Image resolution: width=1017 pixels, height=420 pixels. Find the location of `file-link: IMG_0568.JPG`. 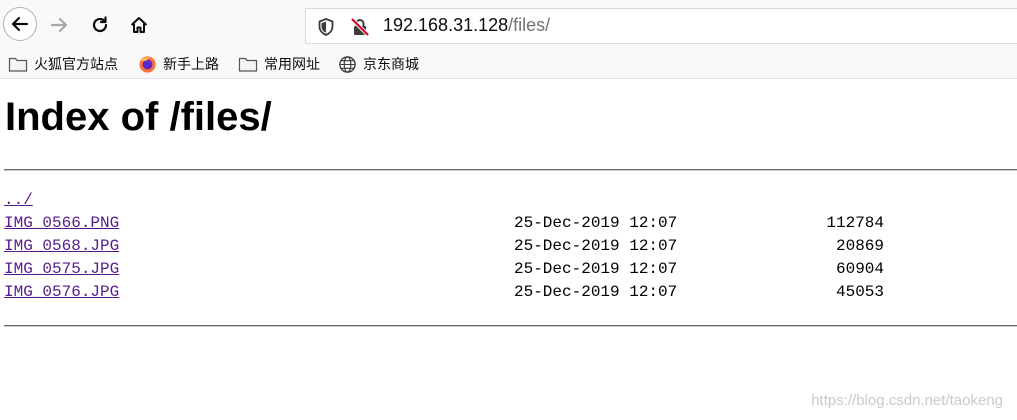

file-link: IMG_0568.JPG is located at coordinates (61, 246).